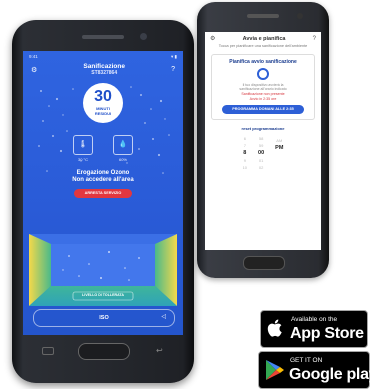 The height and width of the screenshot is (389, 373). I want to click on picker-selected-hour: 8, so click(245, 153).